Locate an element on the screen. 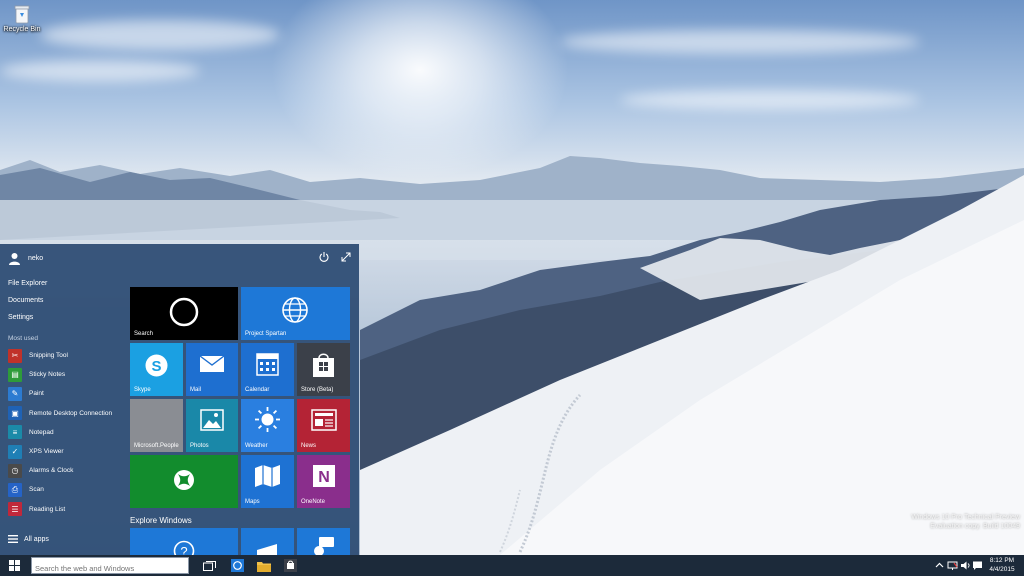 The width and height of the screenshot is (1024, 576). clock-time: 8:12 PM is located at coordinates (1002, 560).